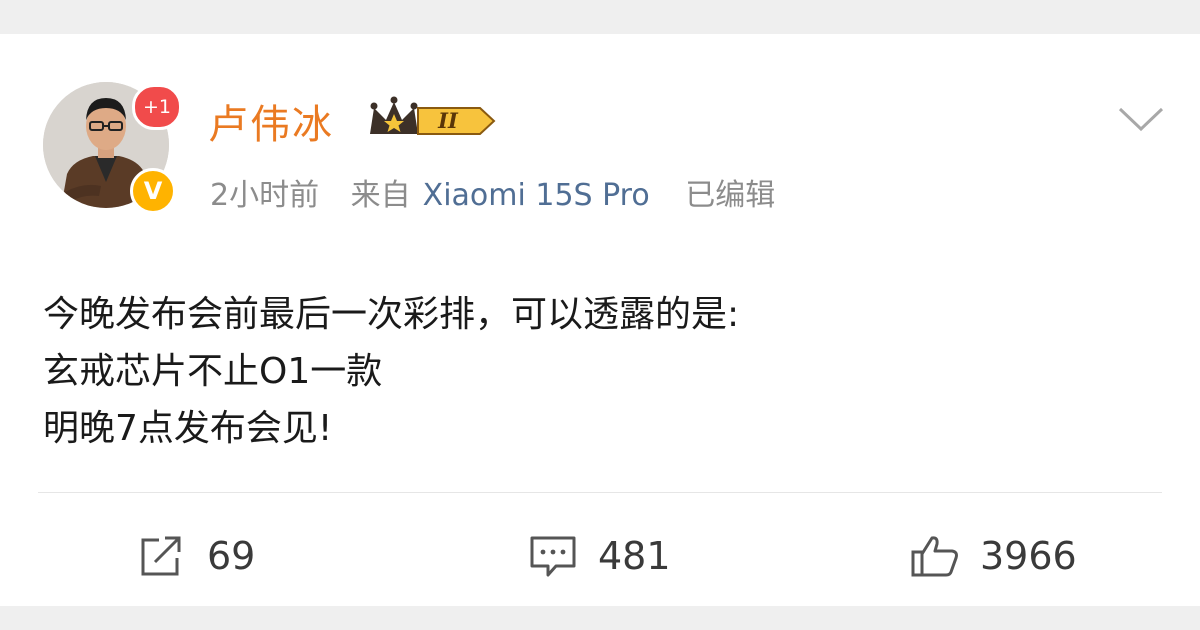 This screenshot has width=1200, height=630. I want to click on comment-button: 481, so click(599, 556).